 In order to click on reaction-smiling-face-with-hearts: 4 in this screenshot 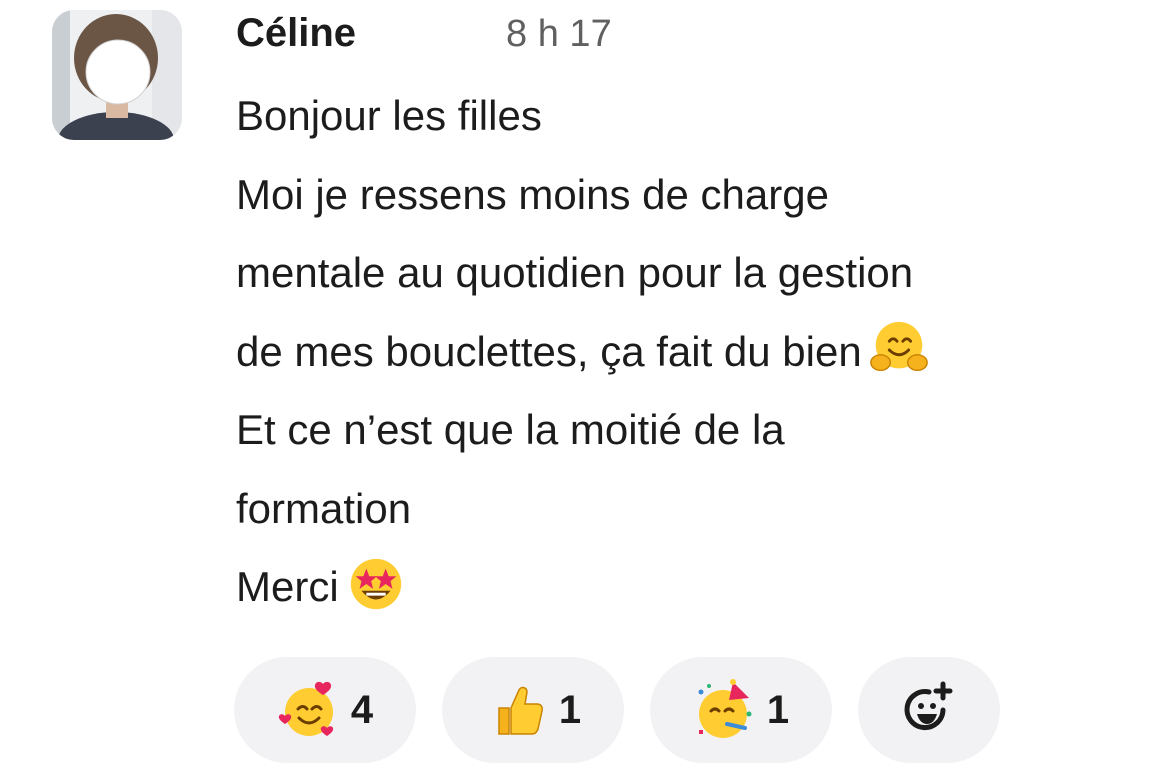, I will do `click(325, 710)`.